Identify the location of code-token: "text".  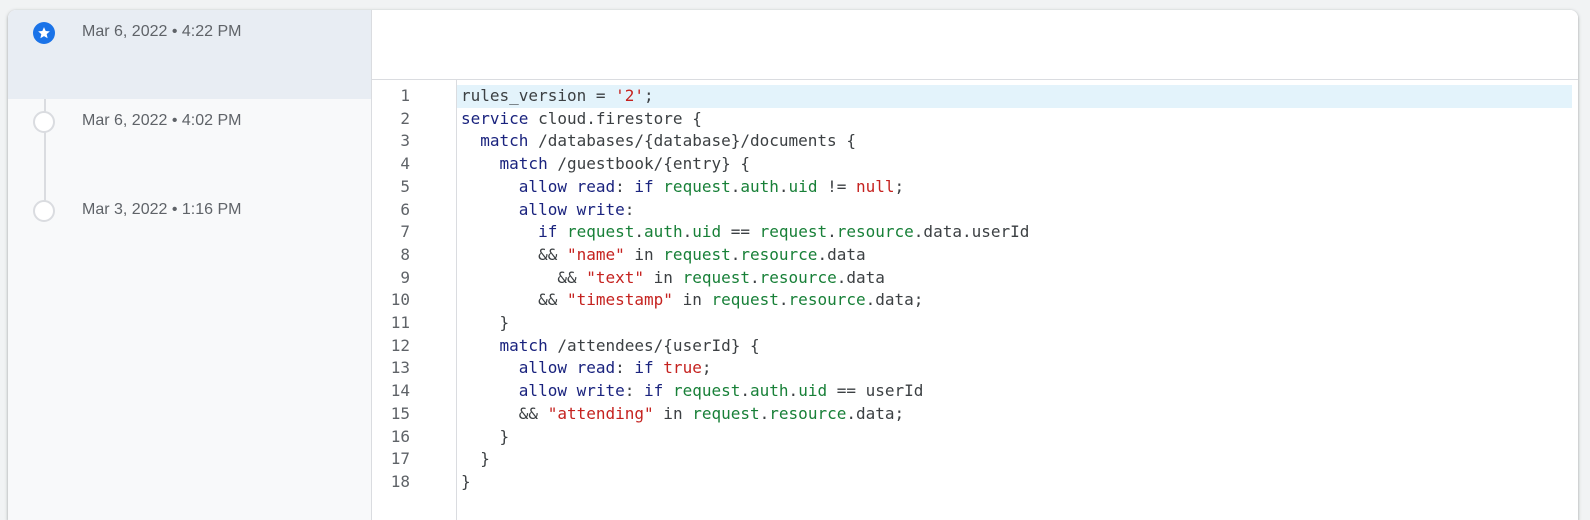
(615, 277).